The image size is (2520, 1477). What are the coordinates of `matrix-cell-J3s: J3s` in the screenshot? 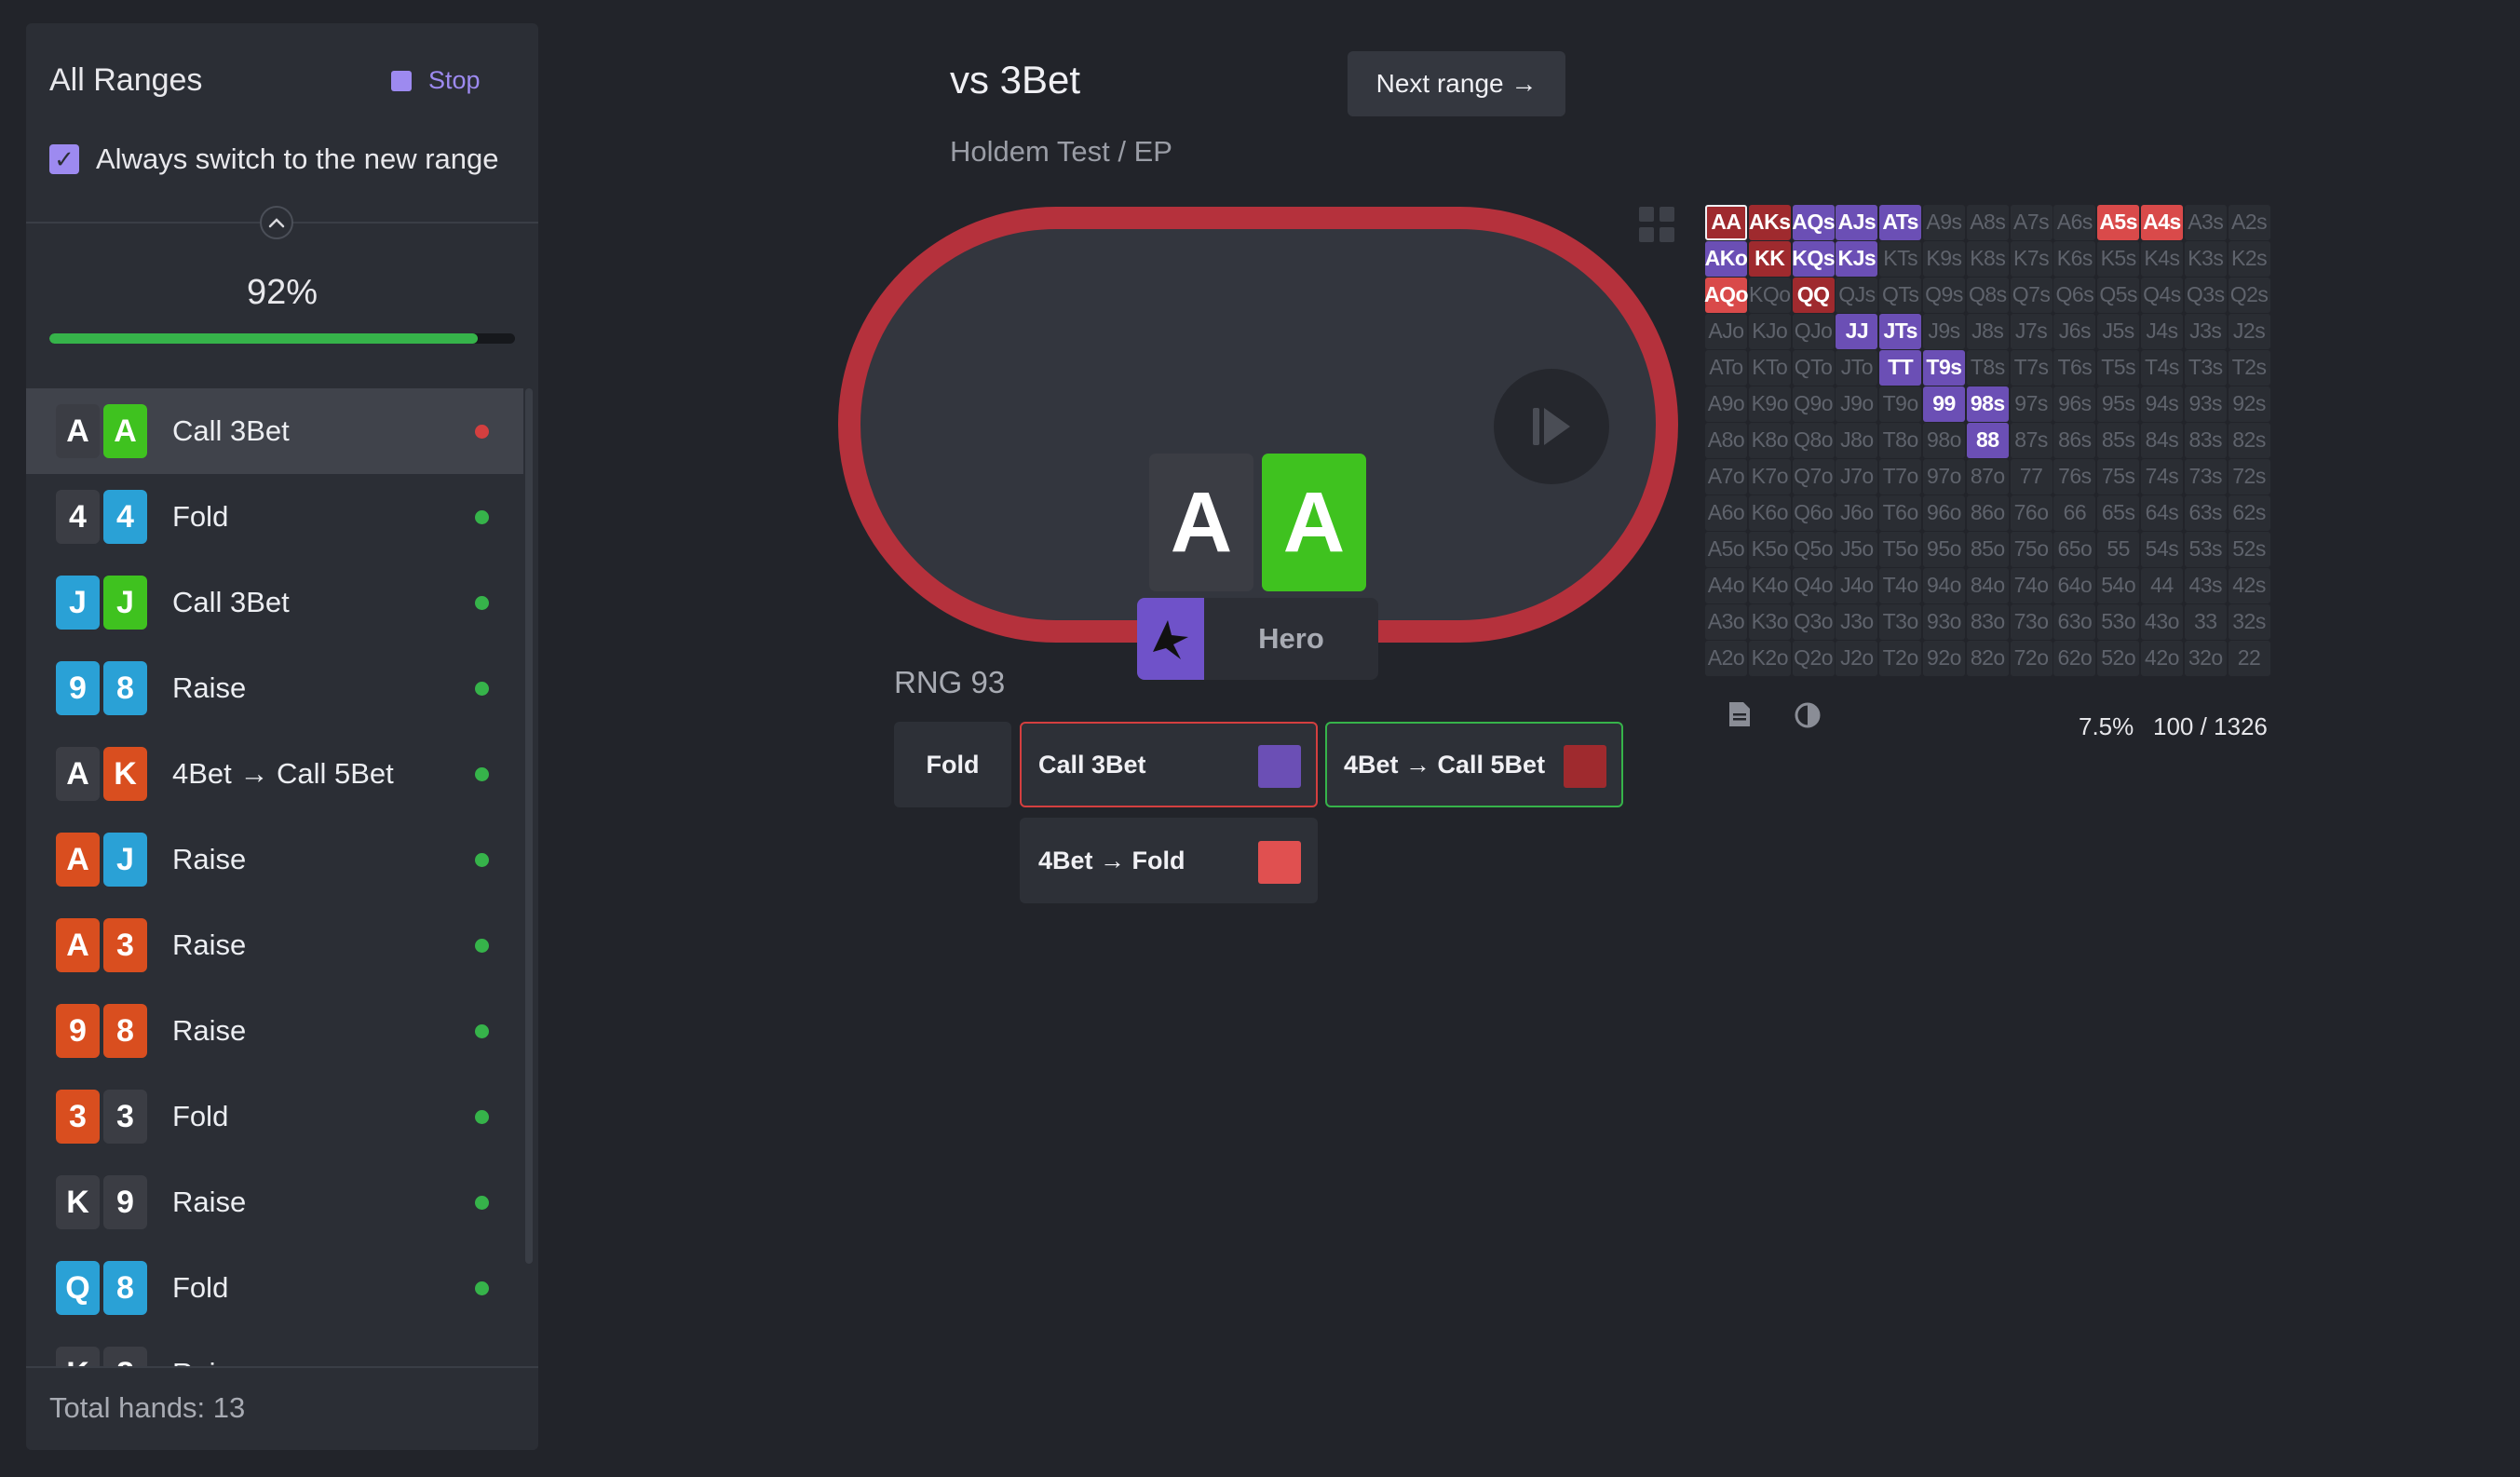 It's located at (2205, 331).